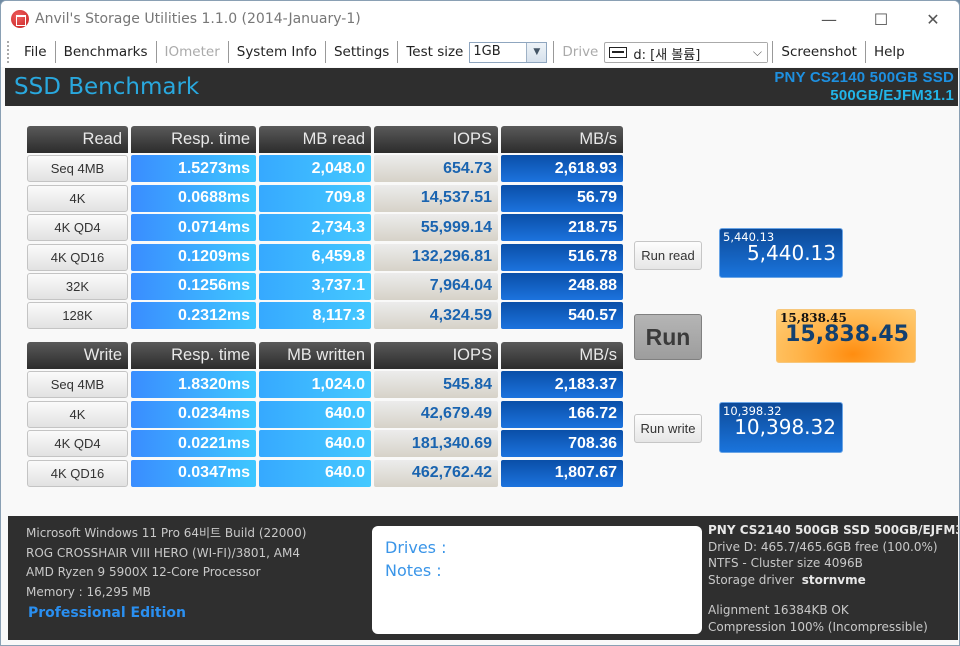 This screenshot has height=646, width=960. What do you see at coordinates (785, 563) in the screenshot?
I see `drive-info-fs: NTFS - Cluster size 4096B` at bounding box center [785, 563].